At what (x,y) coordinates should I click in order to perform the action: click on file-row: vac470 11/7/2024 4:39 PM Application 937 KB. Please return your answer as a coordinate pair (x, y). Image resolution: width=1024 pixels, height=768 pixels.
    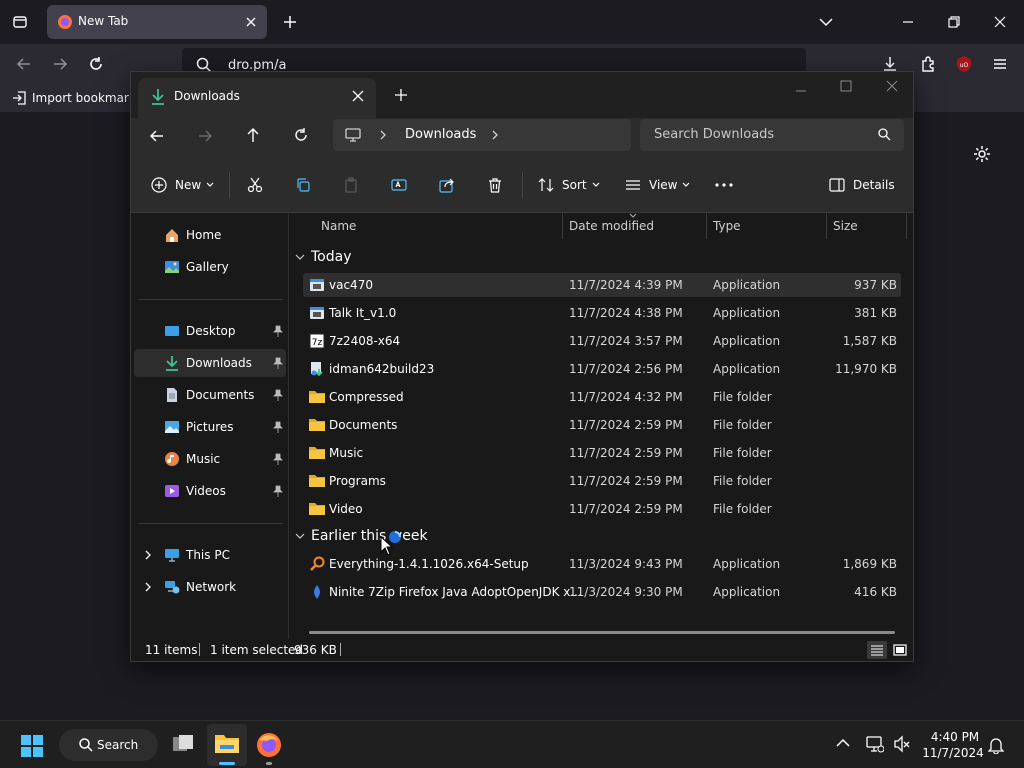
    Looking at the image, I should click on (602, 285).